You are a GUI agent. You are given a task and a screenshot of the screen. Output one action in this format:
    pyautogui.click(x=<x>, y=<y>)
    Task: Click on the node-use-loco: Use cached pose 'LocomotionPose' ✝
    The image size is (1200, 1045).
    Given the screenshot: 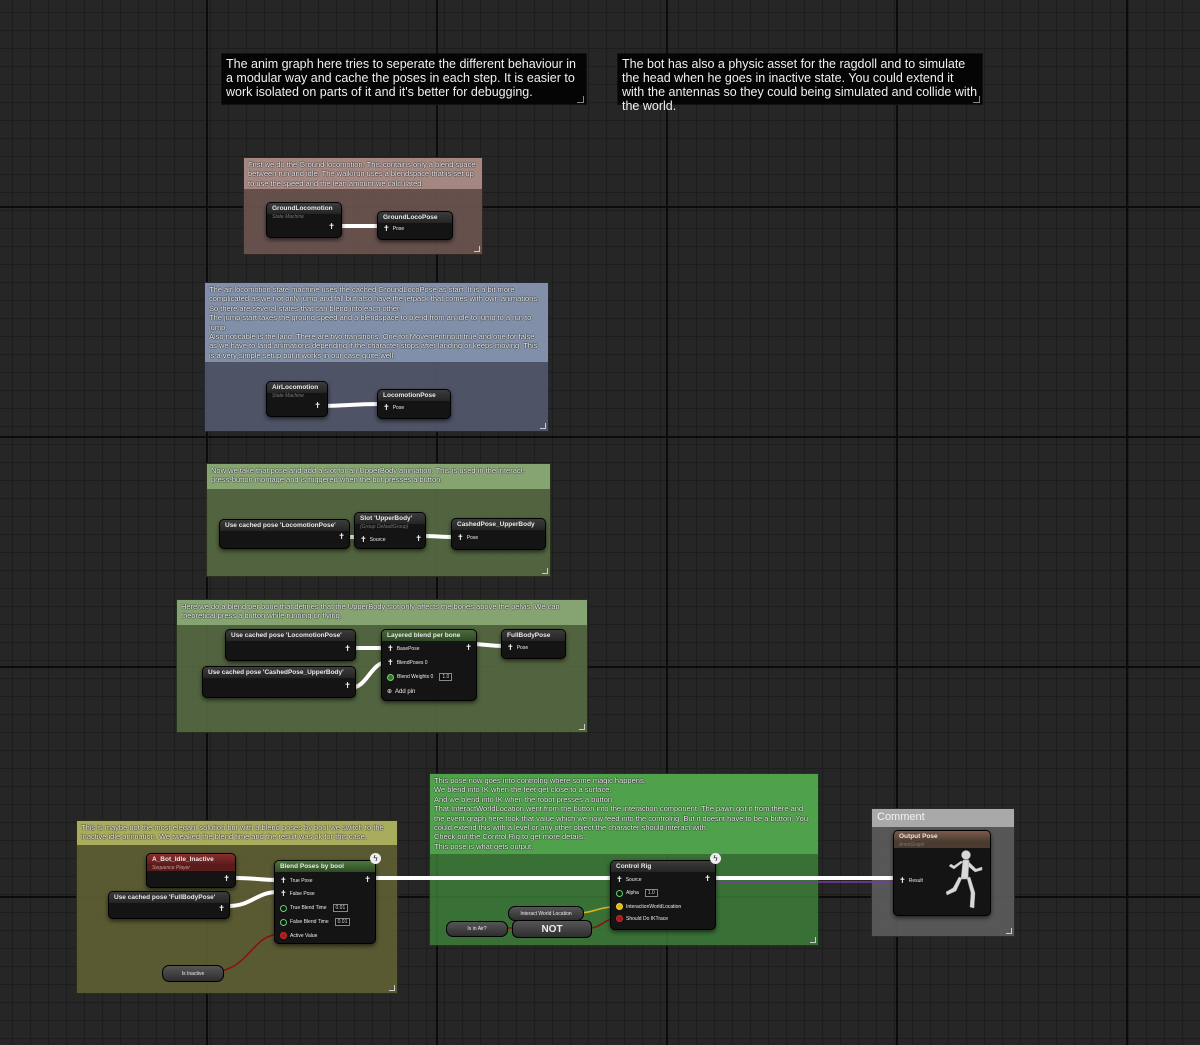 What is the action you would take?
    pyautogui.click(x=284, y=534)
    